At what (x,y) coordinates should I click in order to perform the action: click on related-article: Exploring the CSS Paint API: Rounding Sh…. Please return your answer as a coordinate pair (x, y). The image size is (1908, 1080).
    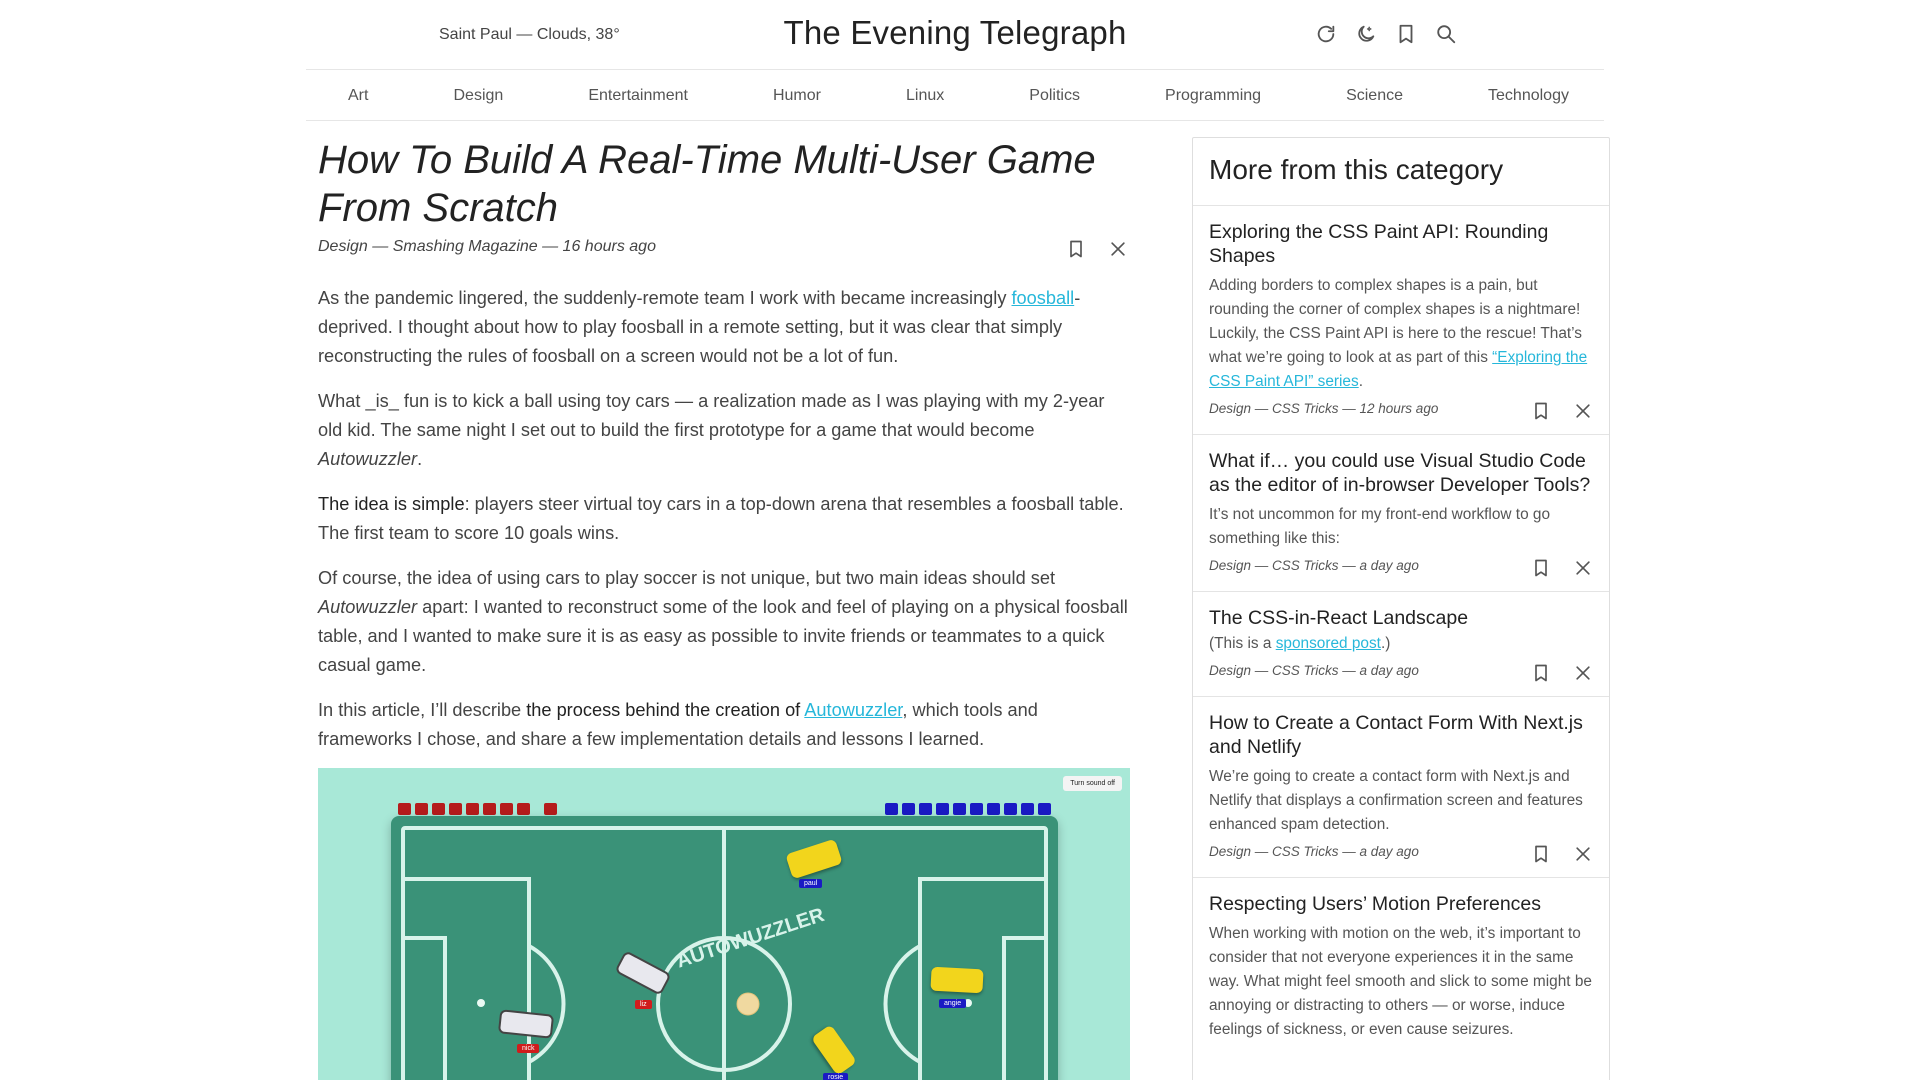
    Looking at the image, I should click on (1401, 320).